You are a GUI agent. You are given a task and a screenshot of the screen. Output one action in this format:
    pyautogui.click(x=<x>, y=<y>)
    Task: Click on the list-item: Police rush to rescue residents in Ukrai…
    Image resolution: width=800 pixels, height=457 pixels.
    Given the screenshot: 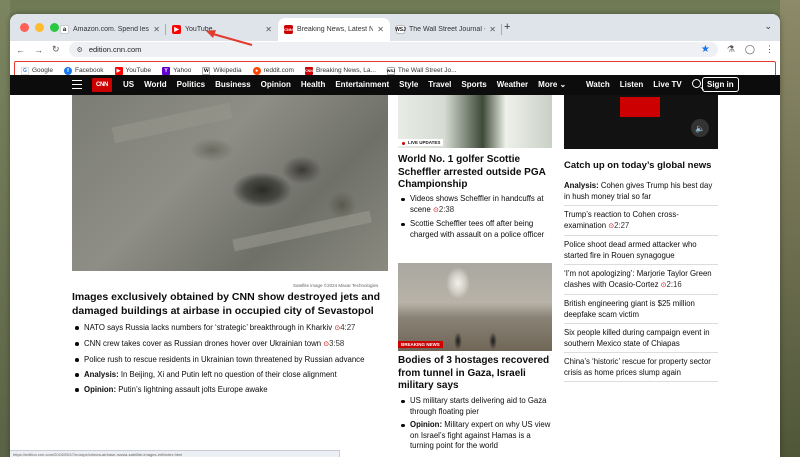 What is the action you would take?
    pyautogui.click(x=230, y=360)
    